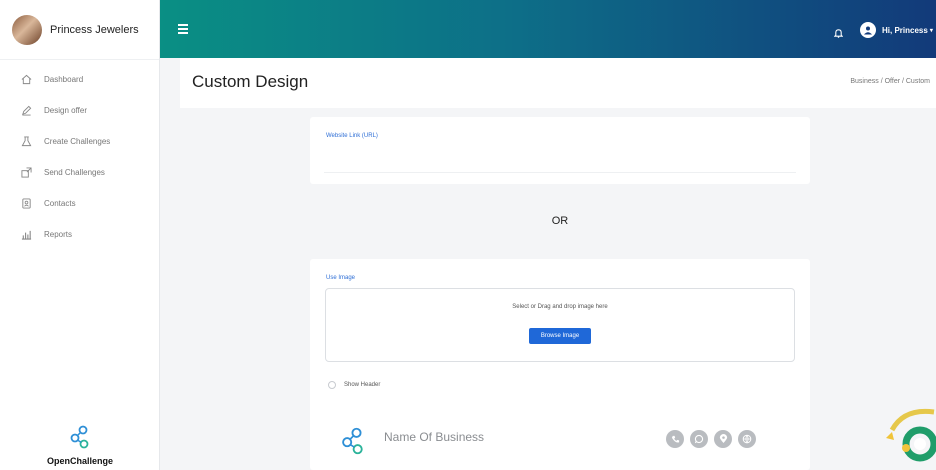  What do you see at coordinates (26, 142) in the screenshot?
I see `flask-icon` at bounding box center [26, 142].